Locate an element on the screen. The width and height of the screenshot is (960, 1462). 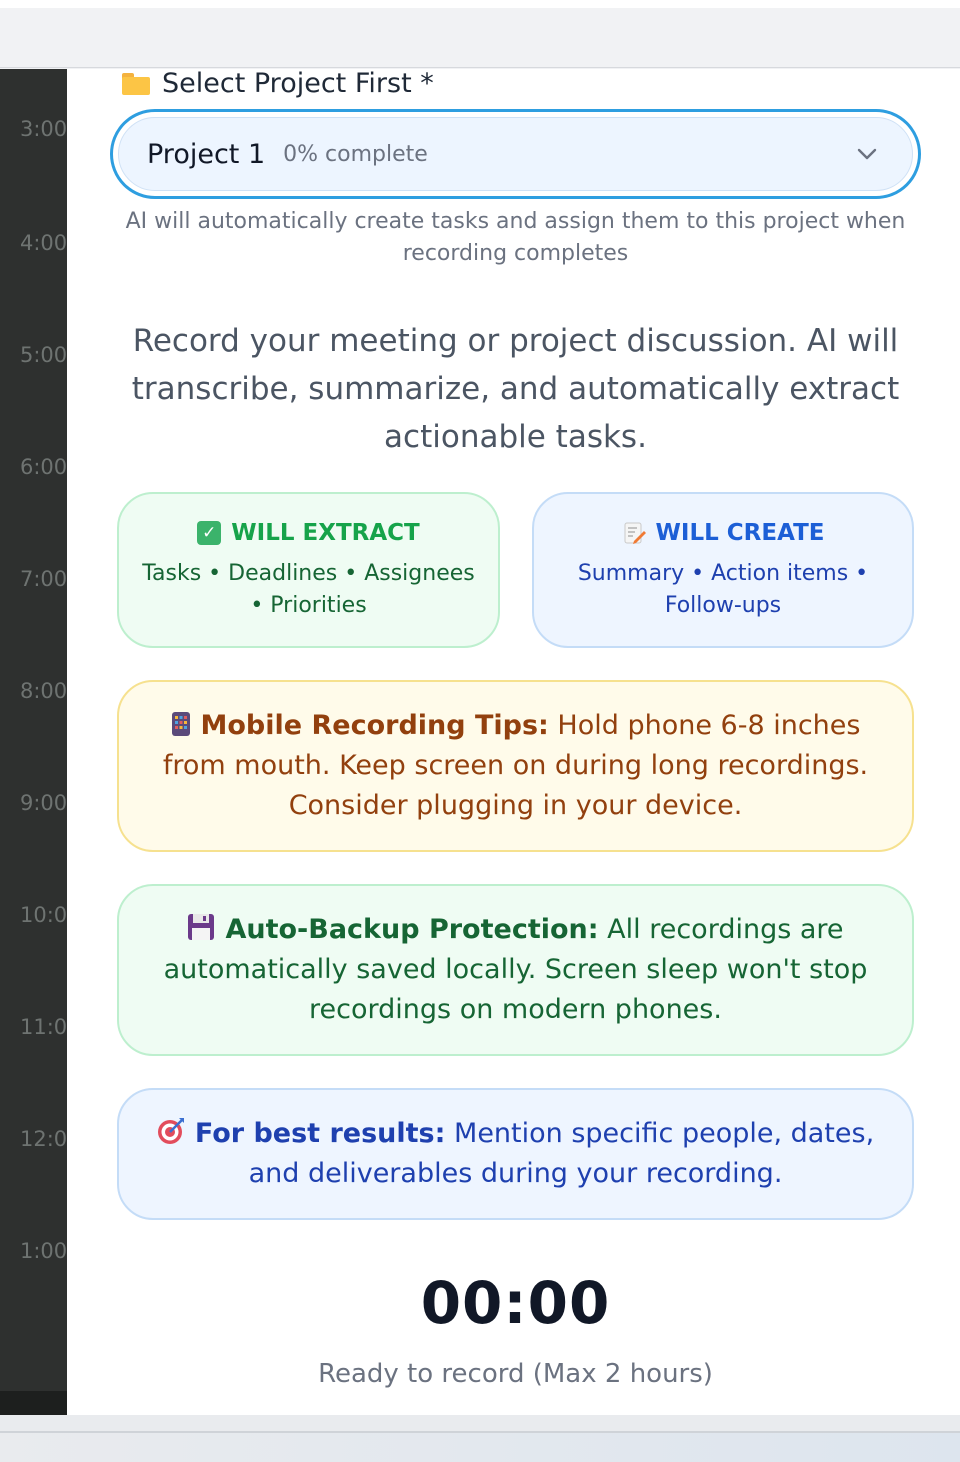
hour-label: 11:0 is located at coordinates (43, 1027).